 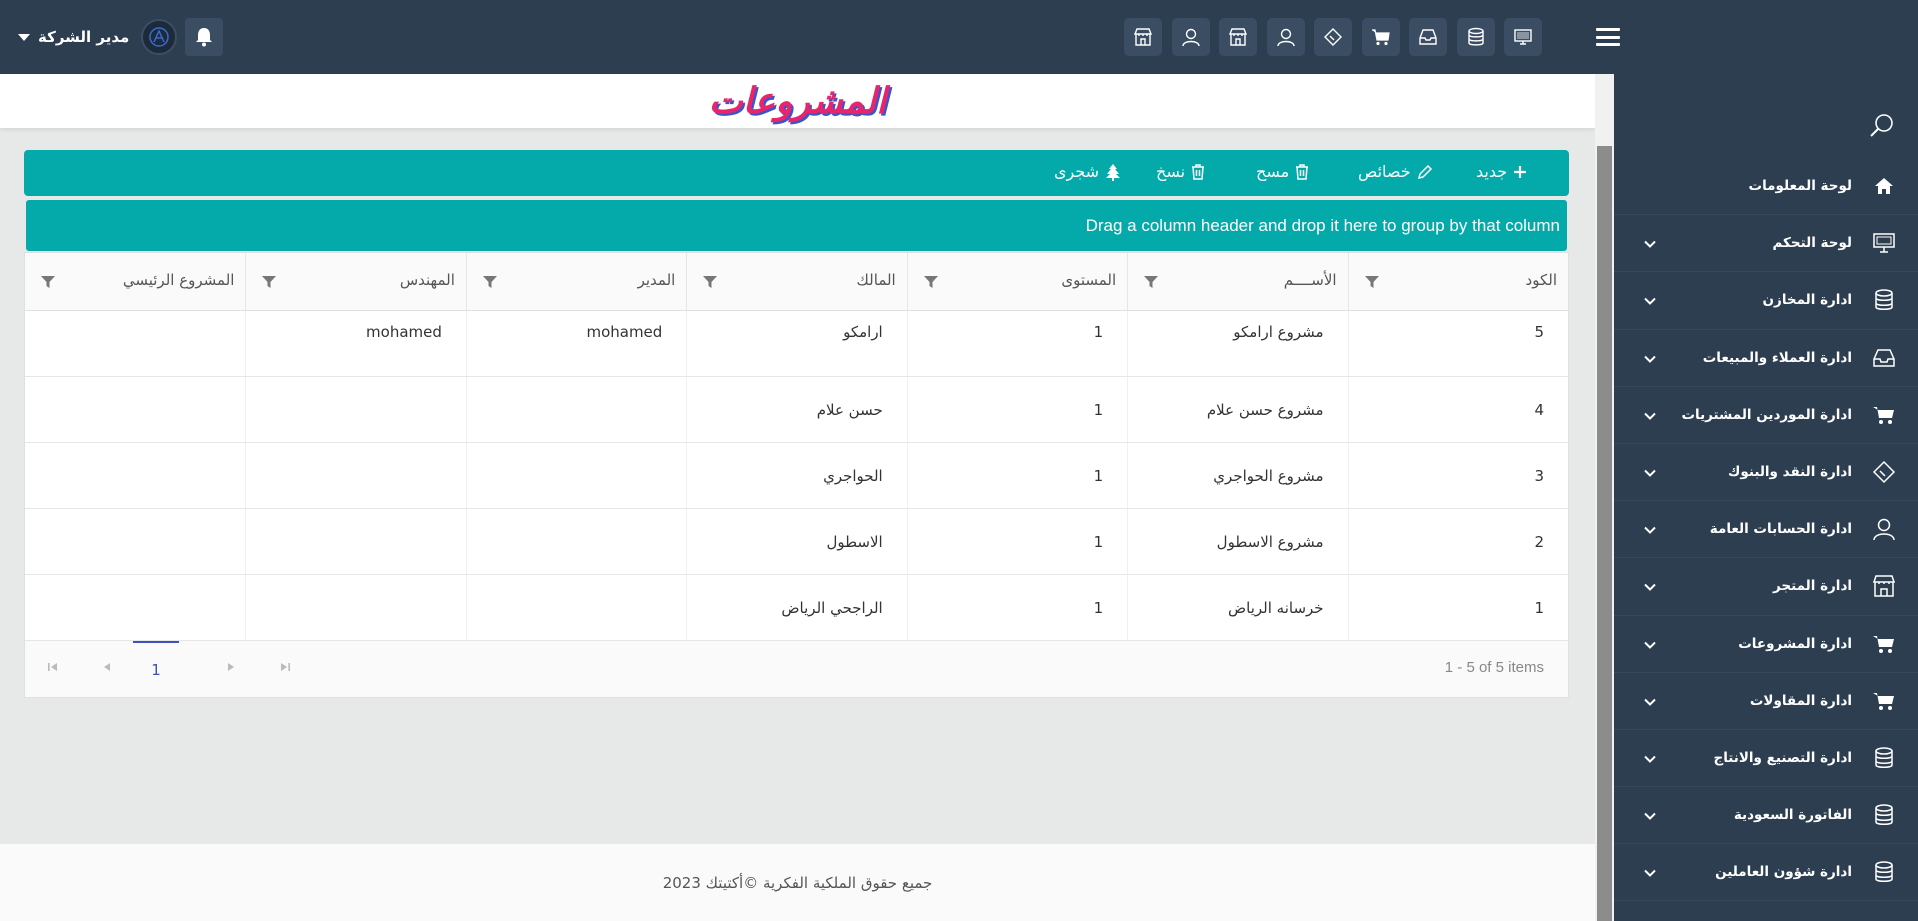 I want to click on sidebar-item: ادارة المشروعات, so click(x=1766, y=644).